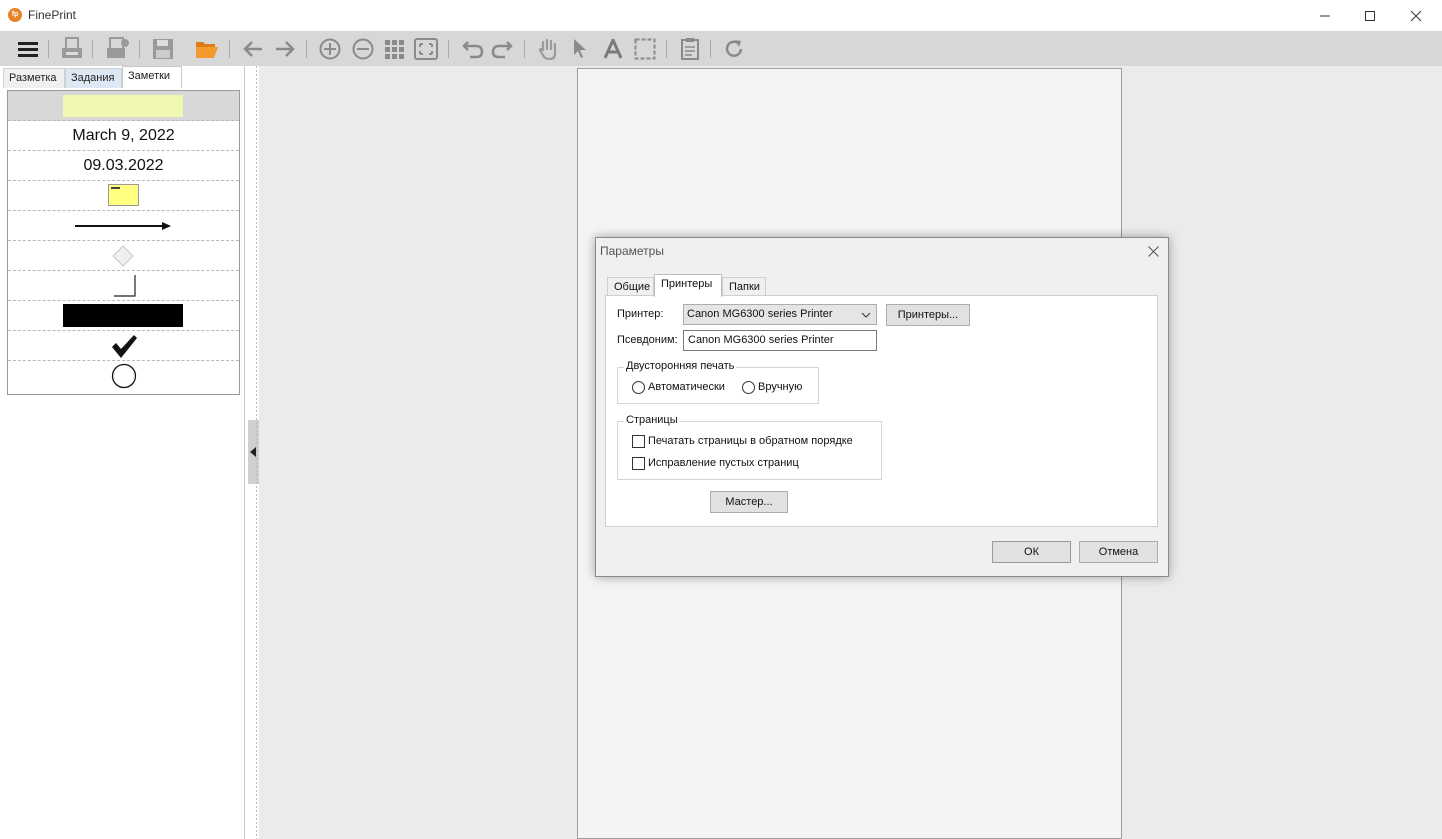  I want to click on corner-bracket-icon, so click(125, 286).